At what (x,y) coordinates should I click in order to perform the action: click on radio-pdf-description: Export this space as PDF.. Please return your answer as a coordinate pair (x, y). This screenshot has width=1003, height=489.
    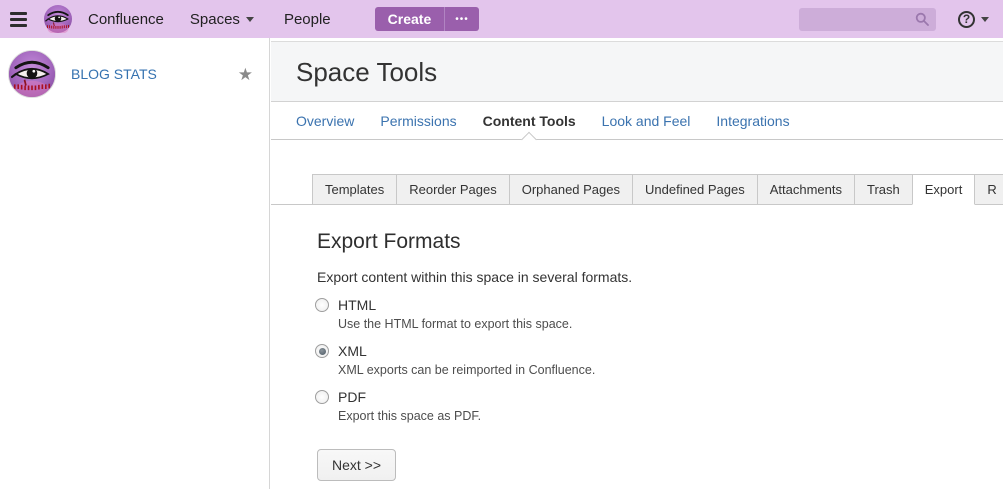
    Looking at the image, I should click on (410, 416).